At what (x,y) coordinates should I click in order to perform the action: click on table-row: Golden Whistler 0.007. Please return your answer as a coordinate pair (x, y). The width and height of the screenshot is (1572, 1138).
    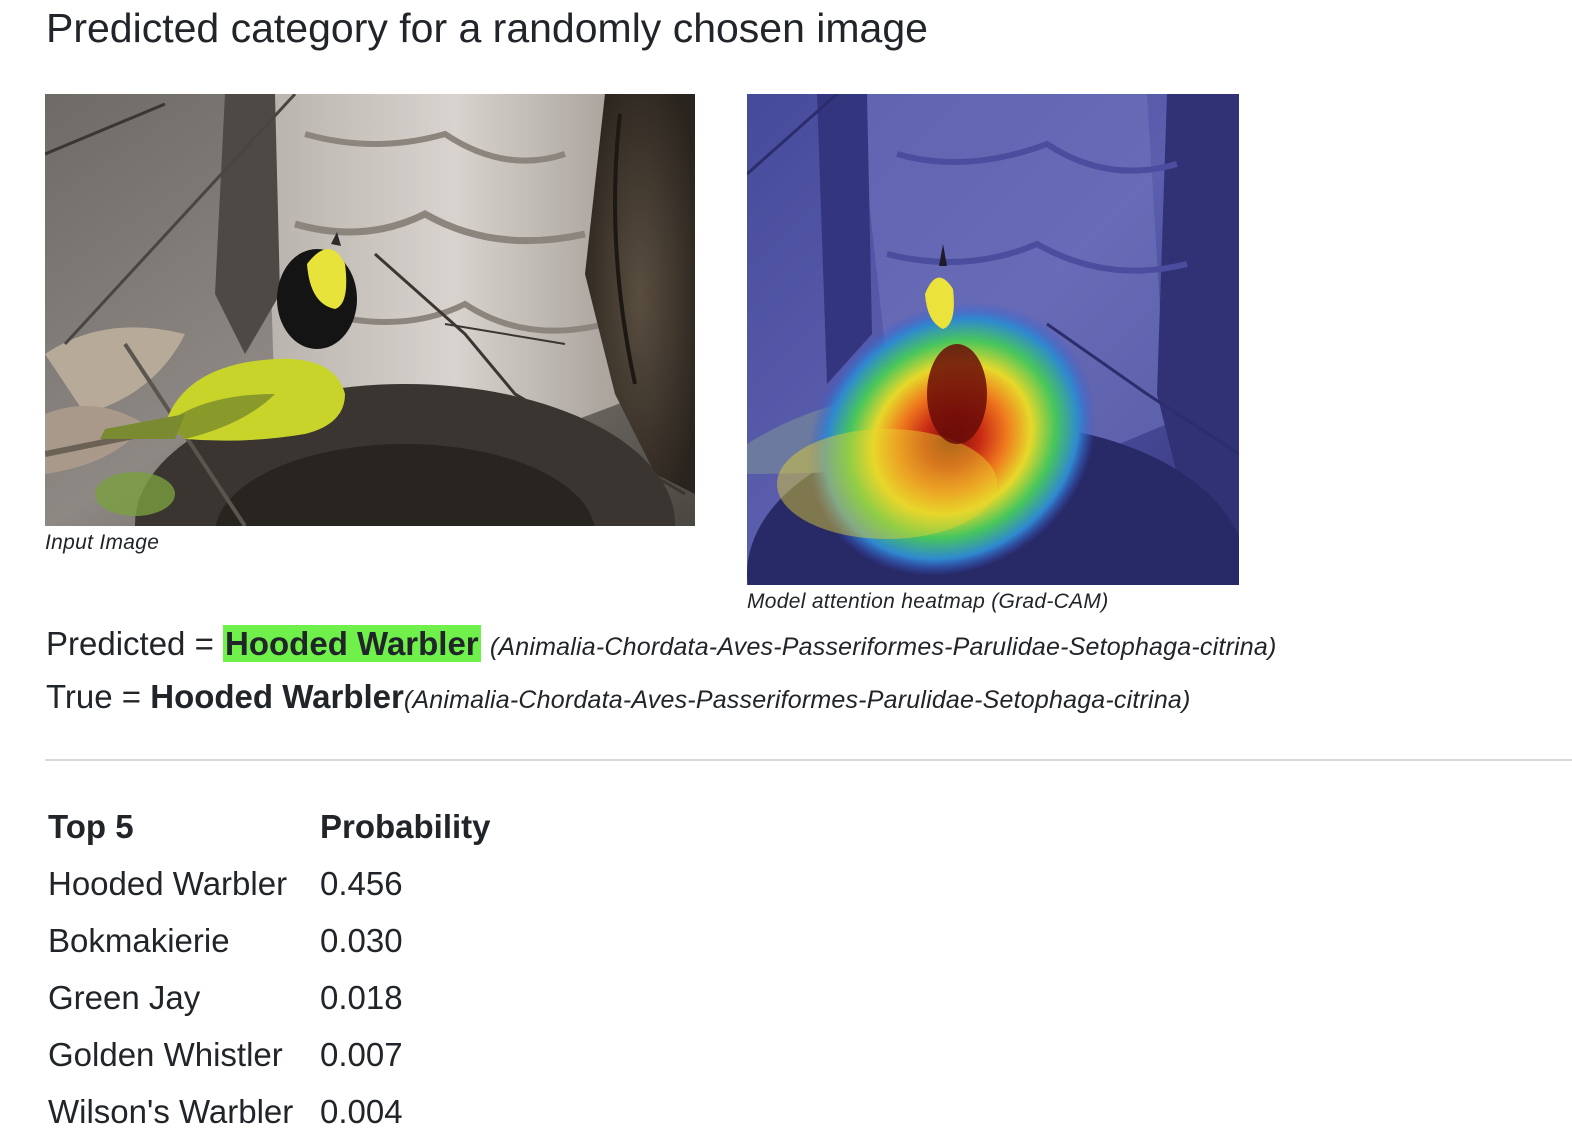
    Looking at the image, I should click on (268, 1054).